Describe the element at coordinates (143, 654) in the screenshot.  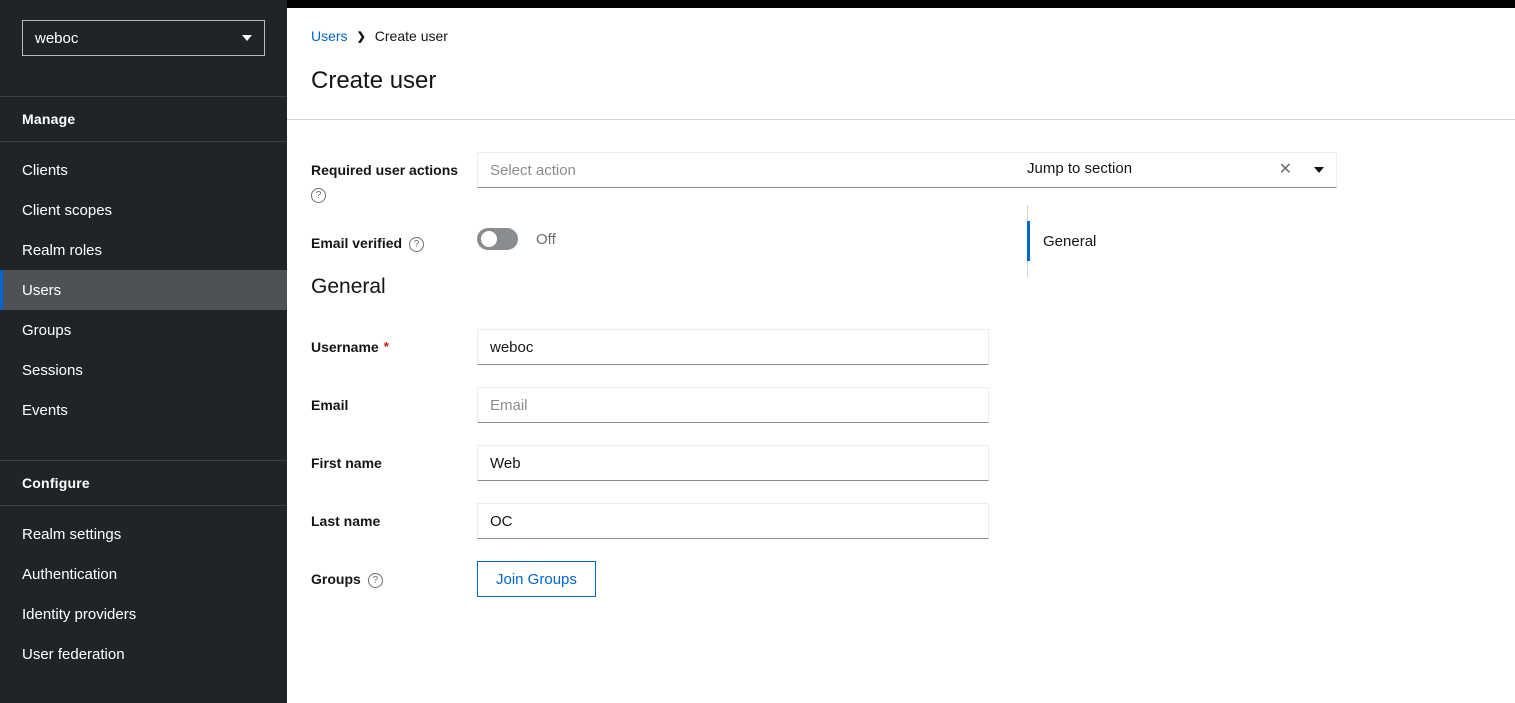
I see `sidebar-item-user-federation: User federation` at that location.